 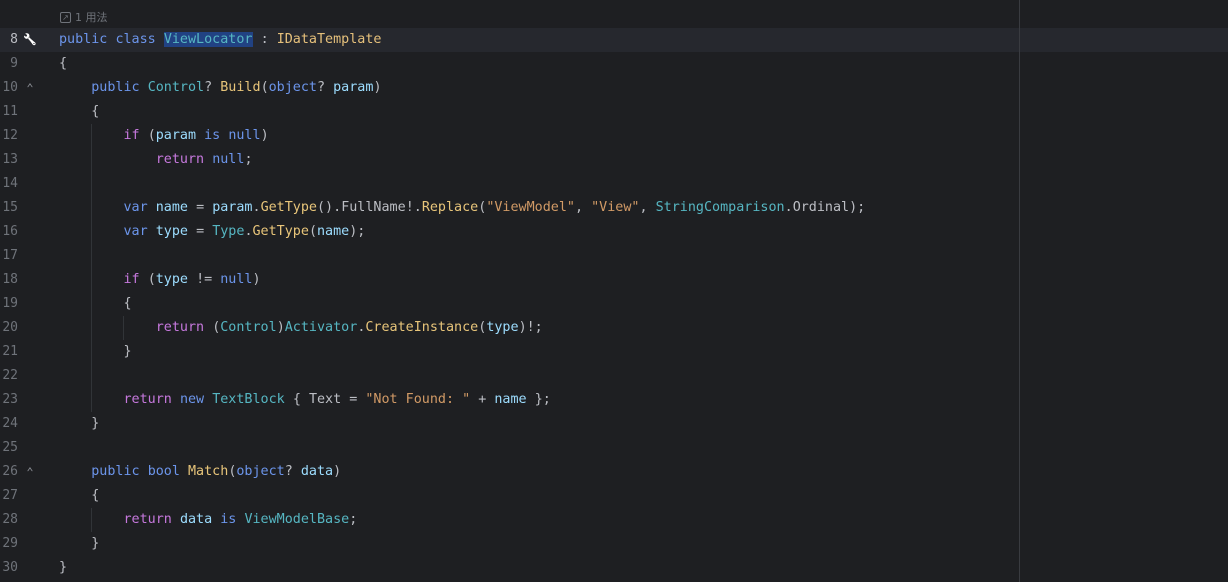 I want to click on code-text: var type = Type.GetType(name);, so click(x=244, y=231).